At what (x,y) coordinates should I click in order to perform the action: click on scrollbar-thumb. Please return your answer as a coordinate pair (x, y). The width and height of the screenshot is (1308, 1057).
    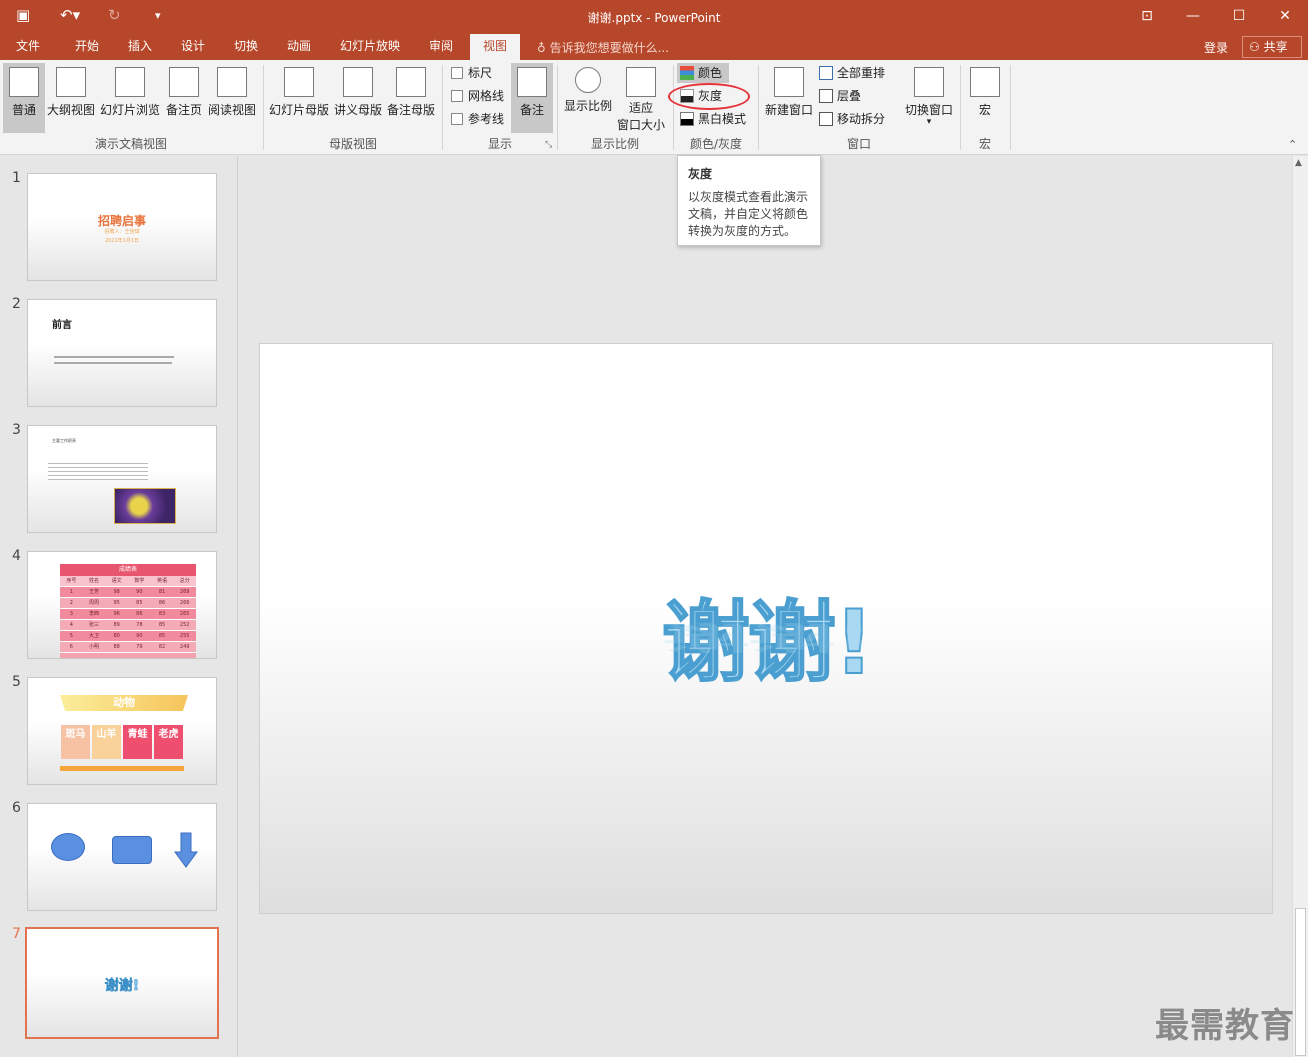
    Looking at the image, I should click on (1300, 982).